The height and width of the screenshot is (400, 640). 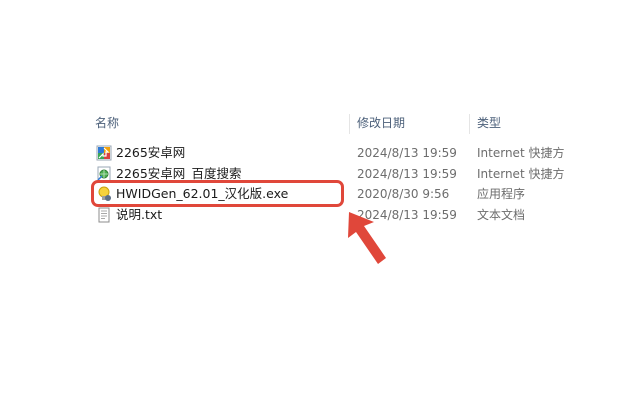 I want to click on internet-shortcut-icon, so click(x=104, y=153).